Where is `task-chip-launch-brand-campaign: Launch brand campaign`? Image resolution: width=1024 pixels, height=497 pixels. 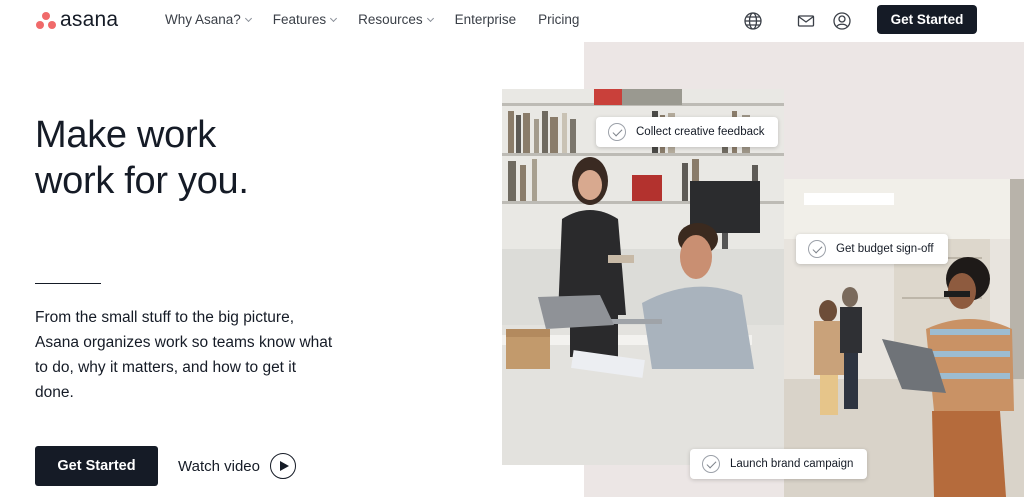
task-chip-launch-brand-campaign: Launch brand campaign is located at coordinates (779, 464).